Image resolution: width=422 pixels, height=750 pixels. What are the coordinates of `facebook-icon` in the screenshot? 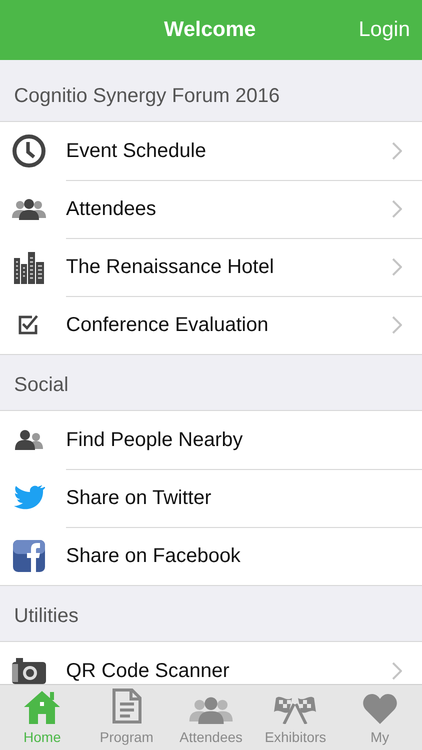 It's located at (29, 556).